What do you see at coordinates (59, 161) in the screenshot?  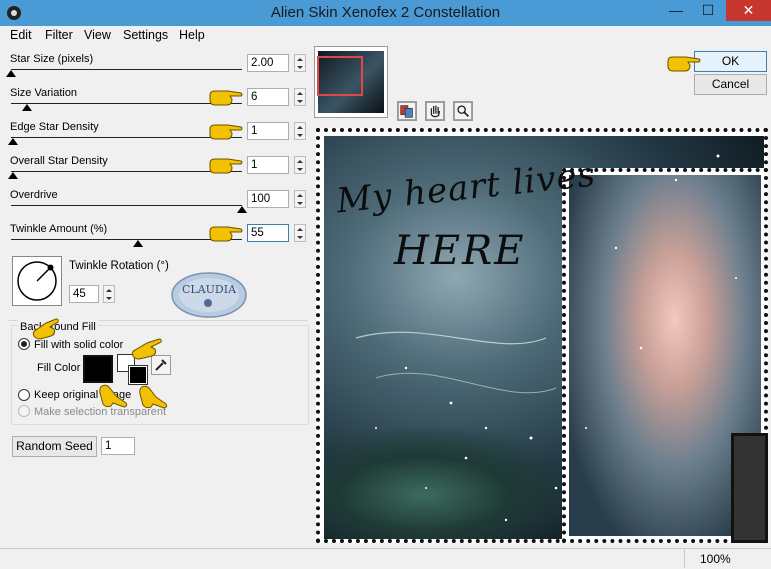 I see `slider-label: Overall Star Density` at bounding box center [59, 161].